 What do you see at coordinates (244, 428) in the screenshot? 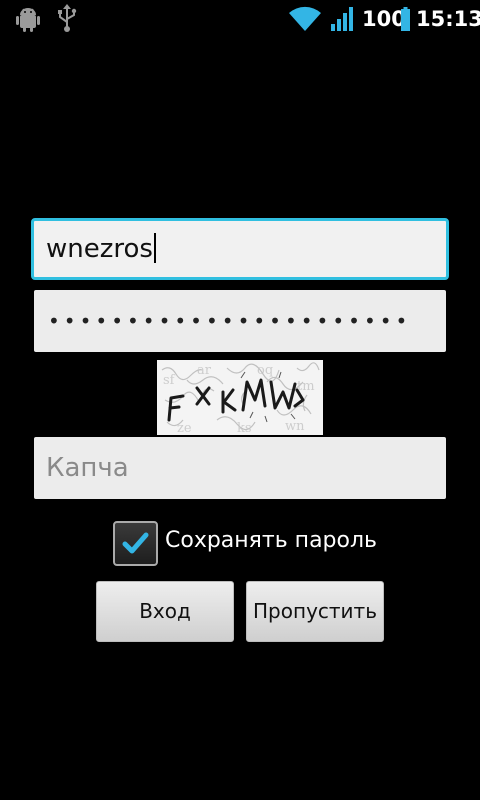
I see `svg-text: ks` at bounding box center [244, 428].